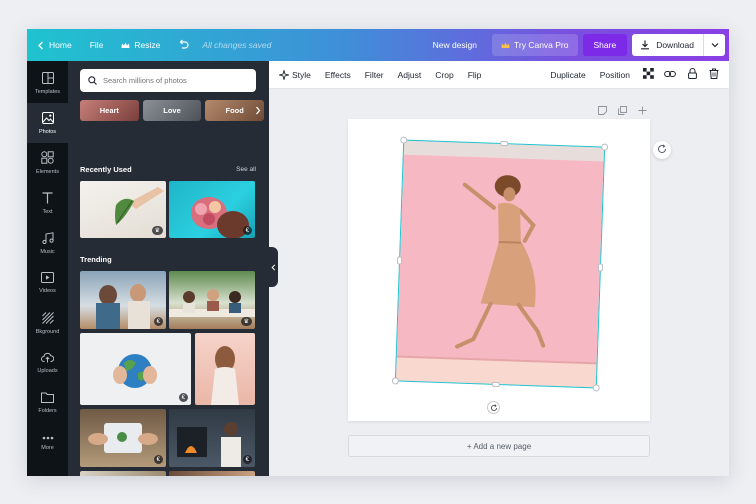 Image resolution: width=756 pixels, height=504 pixels. What do you see at coordinates (47, 443) in the screenshot?
I see `rail-item-more: More` at bounding box center [47, 443].